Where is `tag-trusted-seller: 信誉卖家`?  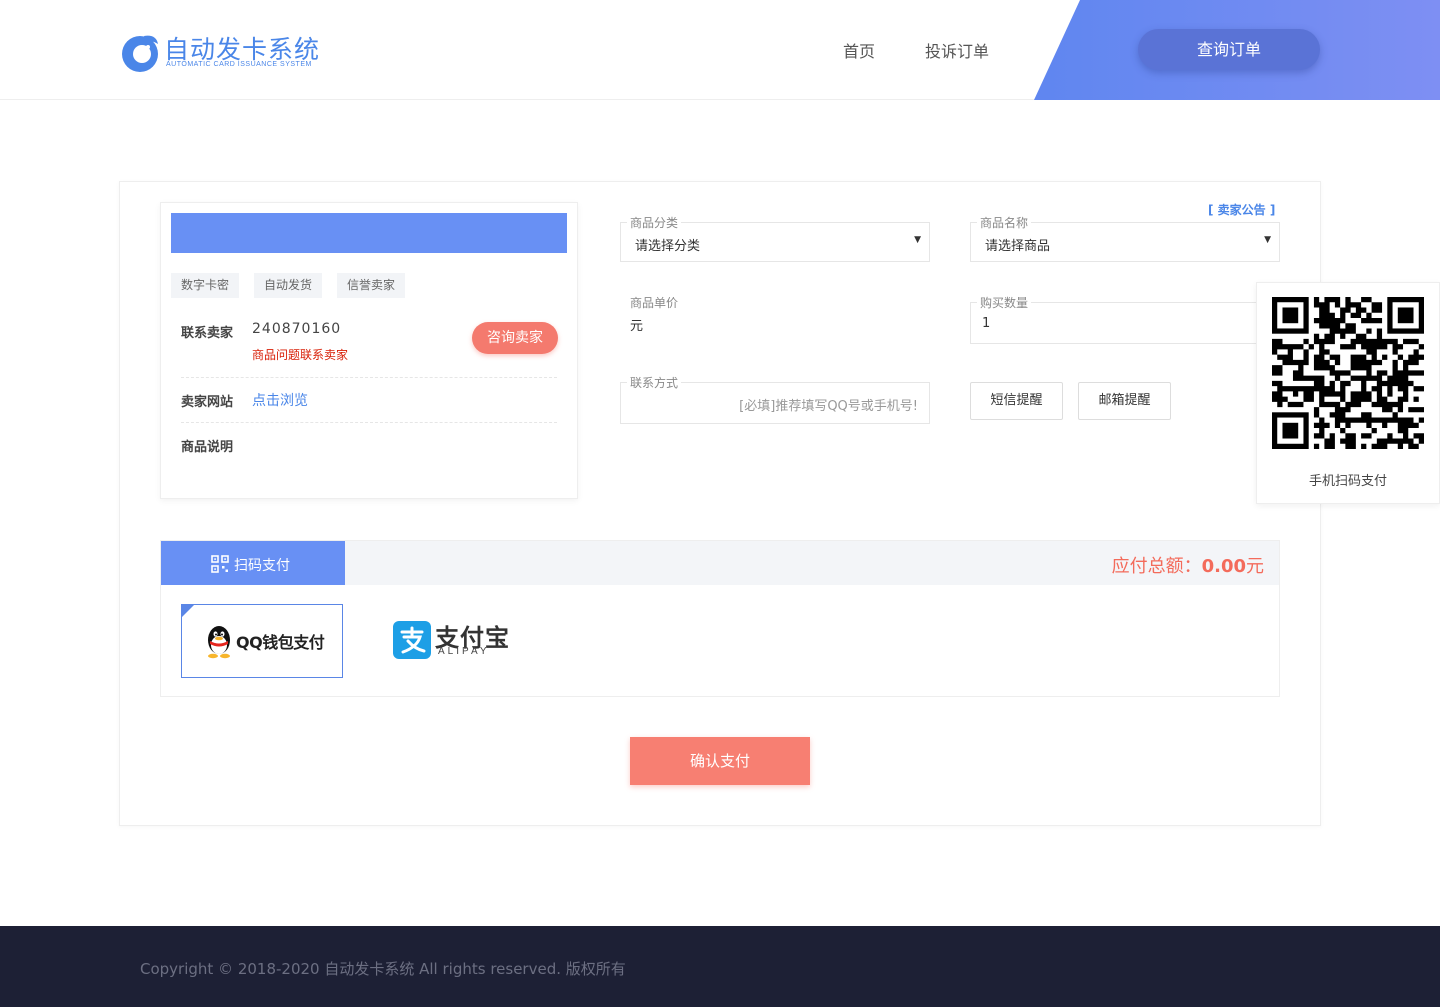
tag-trusted-seller: 信誉卖家 is located at coordinates (371, 285).